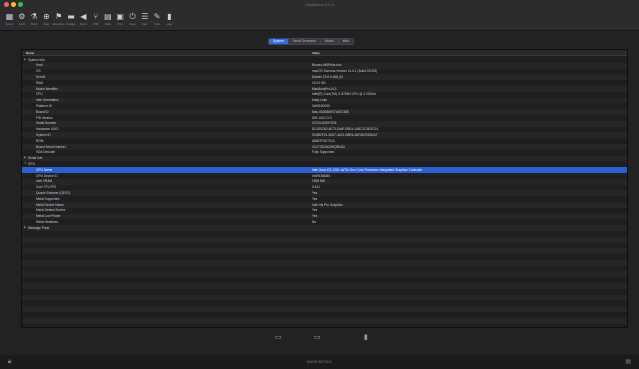  I want to click on row-value: Intel Iris Pro Graphics, so click(327, 204).